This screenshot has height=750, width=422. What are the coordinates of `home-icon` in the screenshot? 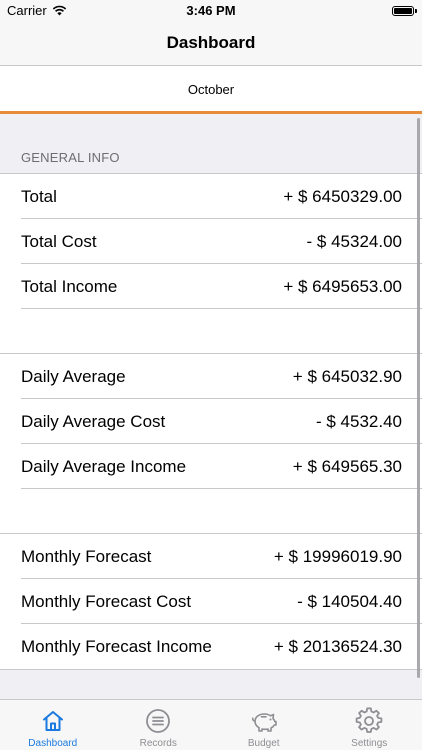 It's located at (52, 721).